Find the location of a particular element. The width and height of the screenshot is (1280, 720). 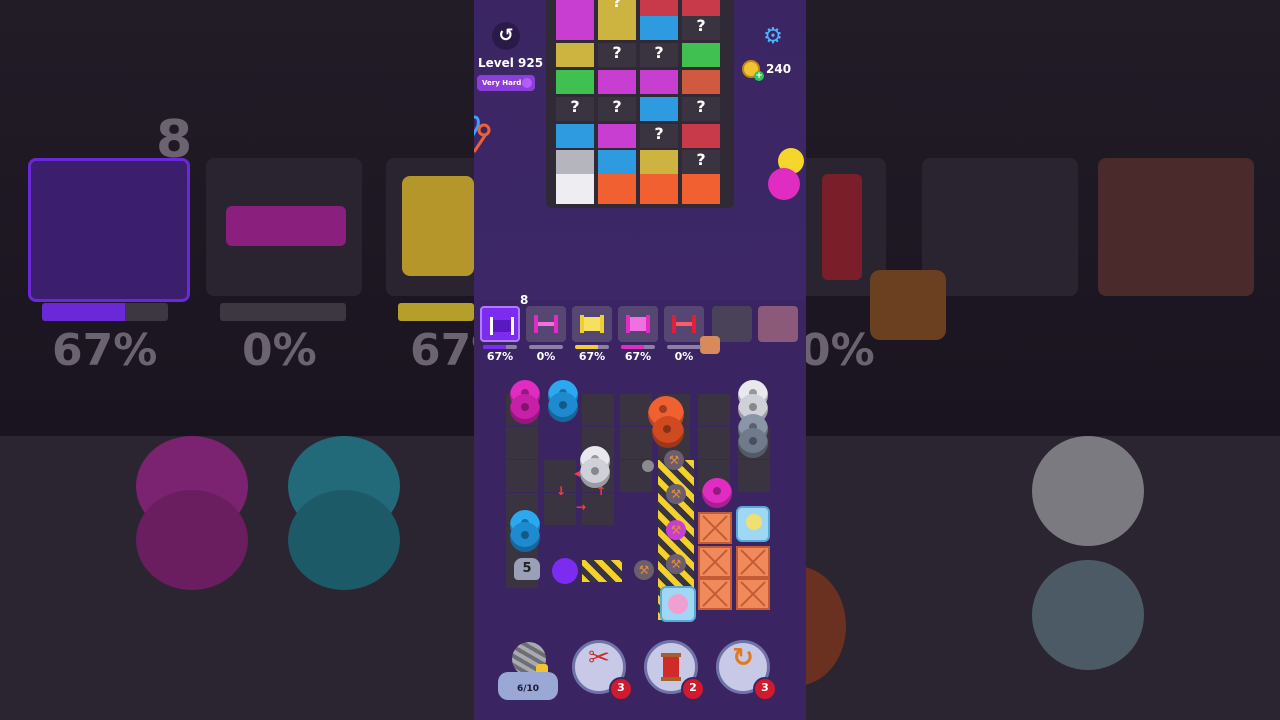

settings-button: ⚙ is located at coordinates (773, 37).